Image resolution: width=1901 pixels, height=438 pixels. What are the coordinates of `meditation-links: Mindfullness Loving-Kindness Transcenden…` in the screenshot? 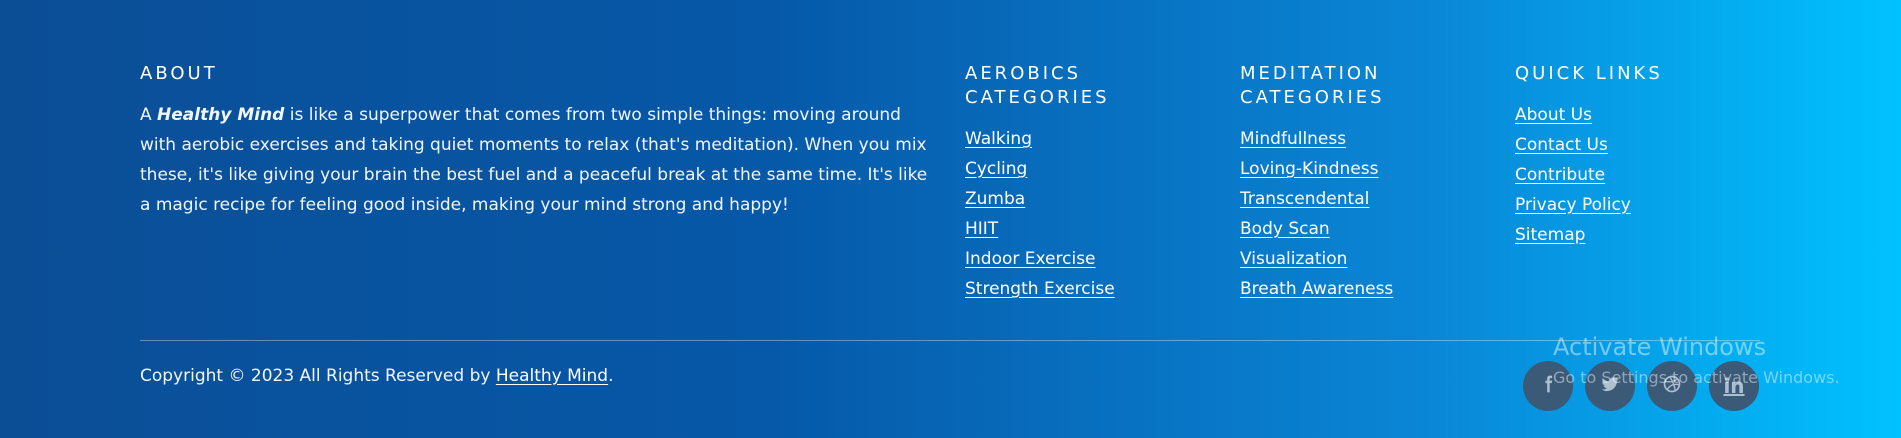 It's located at (1365, 214).